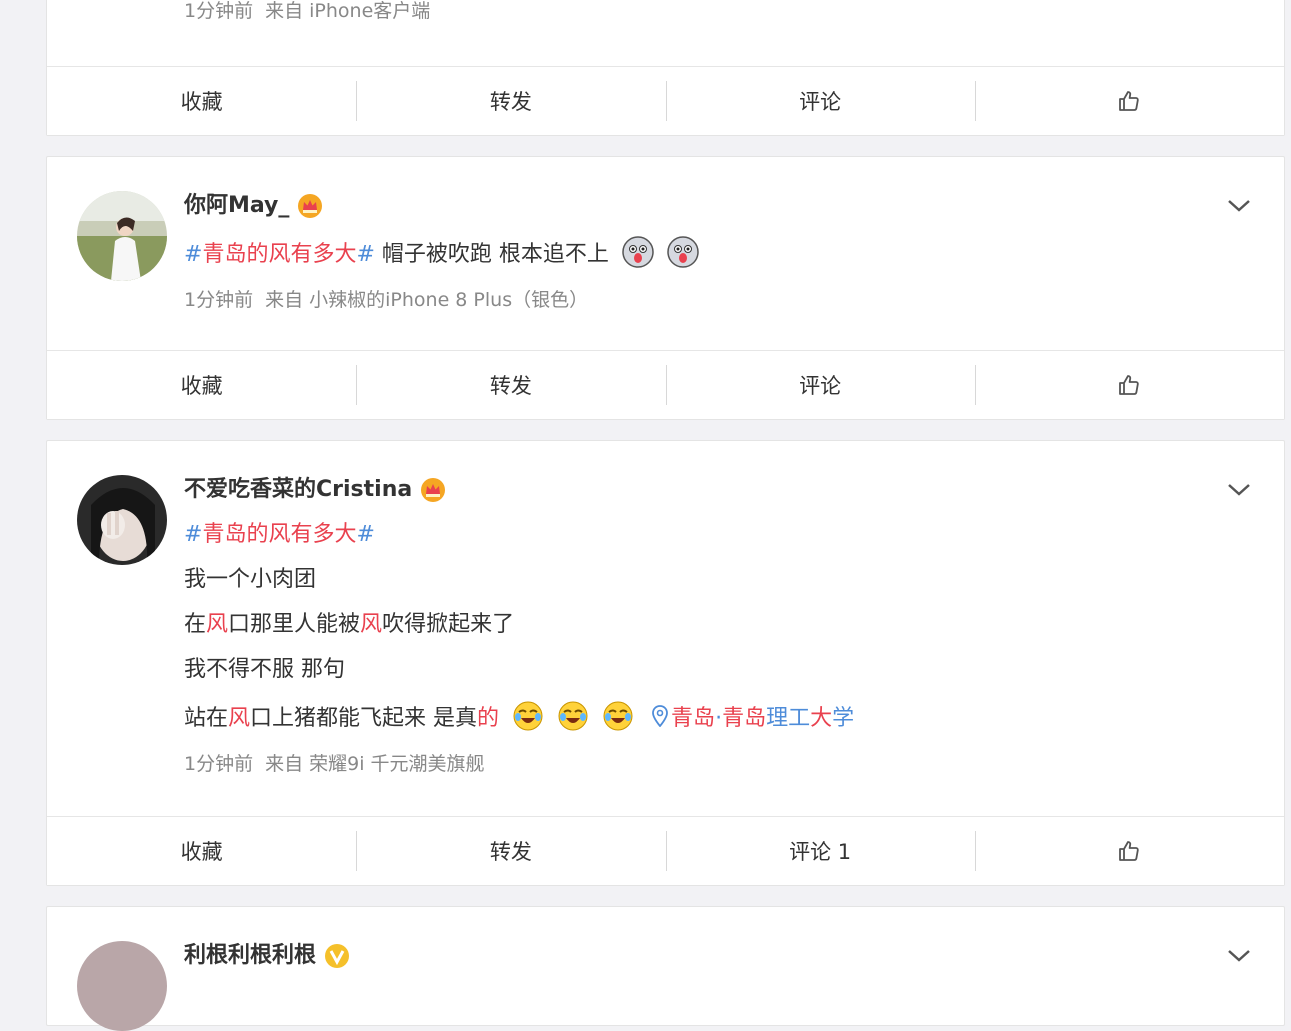 This screenshot has width=1291, height=1031. I want to click on username-row: 不爱吃香菜的Cristina, so click(694, 490).